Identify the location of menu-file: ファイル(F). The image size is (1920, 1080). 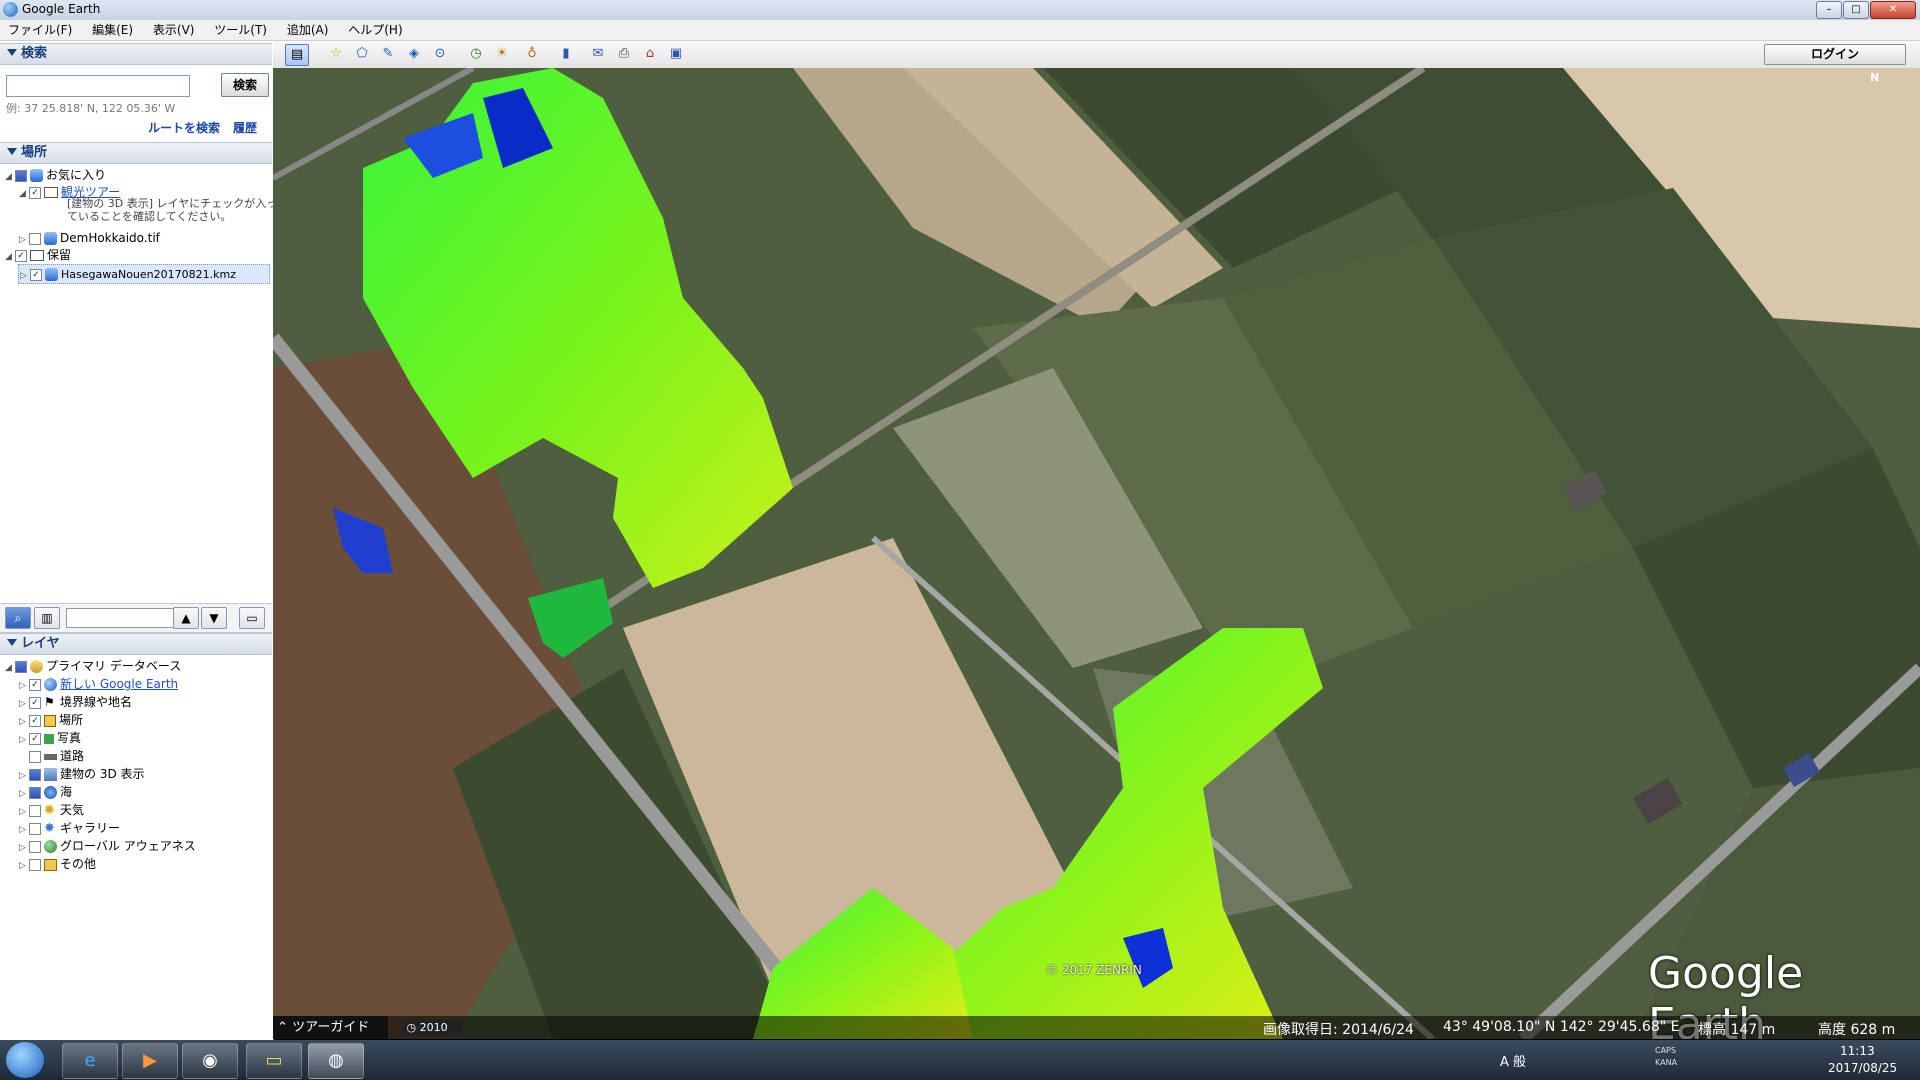
(40, 29).